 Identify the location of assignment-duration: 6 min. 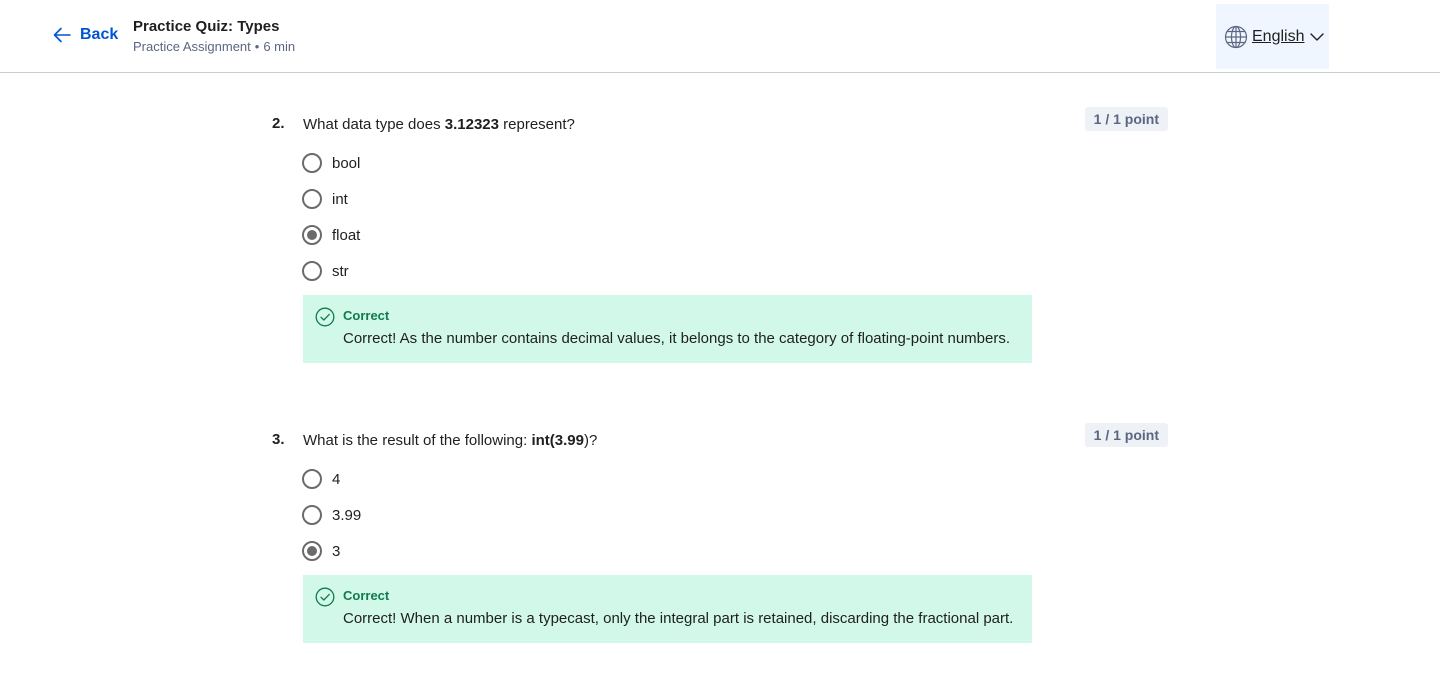
(279, 46).